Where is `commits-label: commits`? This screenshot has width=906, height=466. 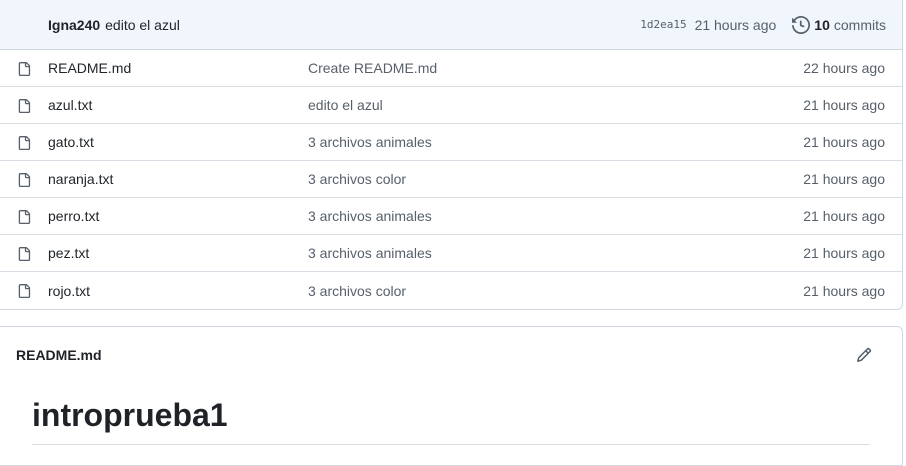 commits-label: commits is located at coordinates (859, 24).